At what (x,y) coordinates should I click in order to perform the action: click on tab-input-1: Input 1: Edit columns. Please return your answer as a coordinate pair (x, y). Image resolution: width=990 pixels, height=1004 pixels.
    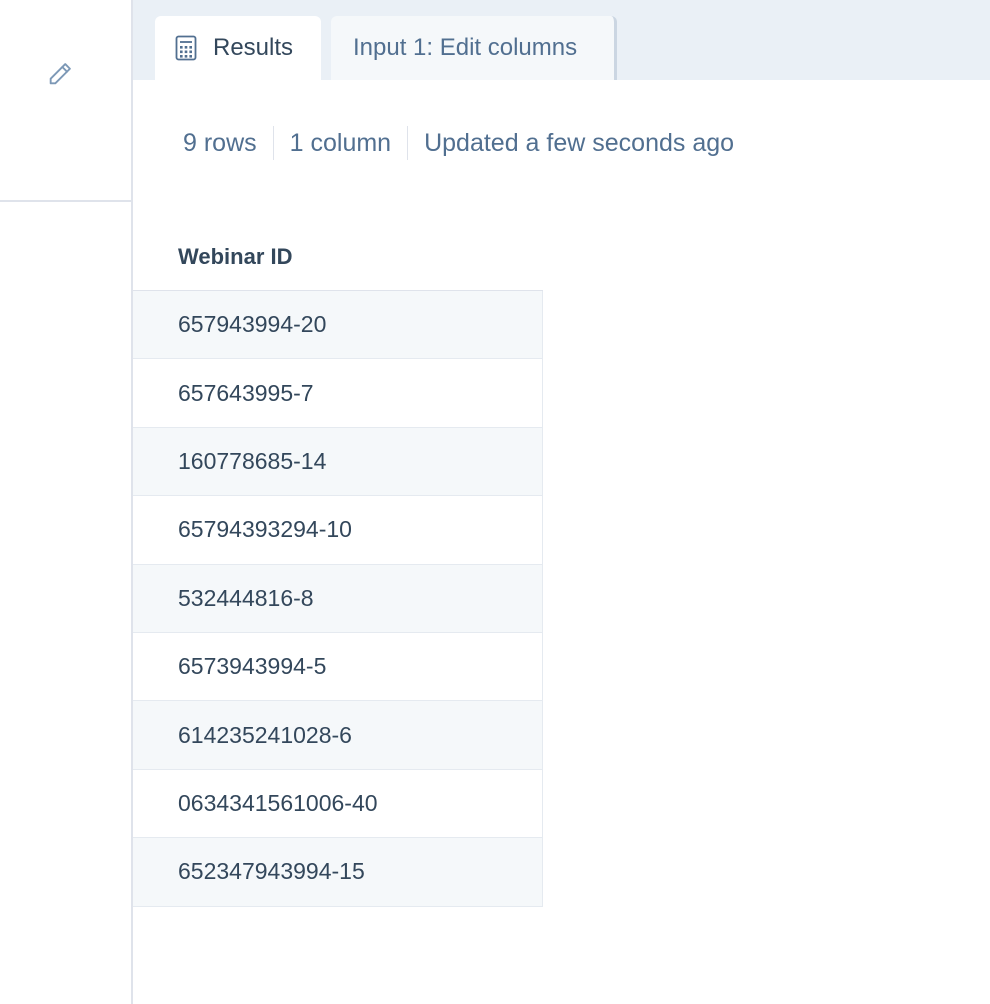
    Looking at the image, I should click on (474, 48).